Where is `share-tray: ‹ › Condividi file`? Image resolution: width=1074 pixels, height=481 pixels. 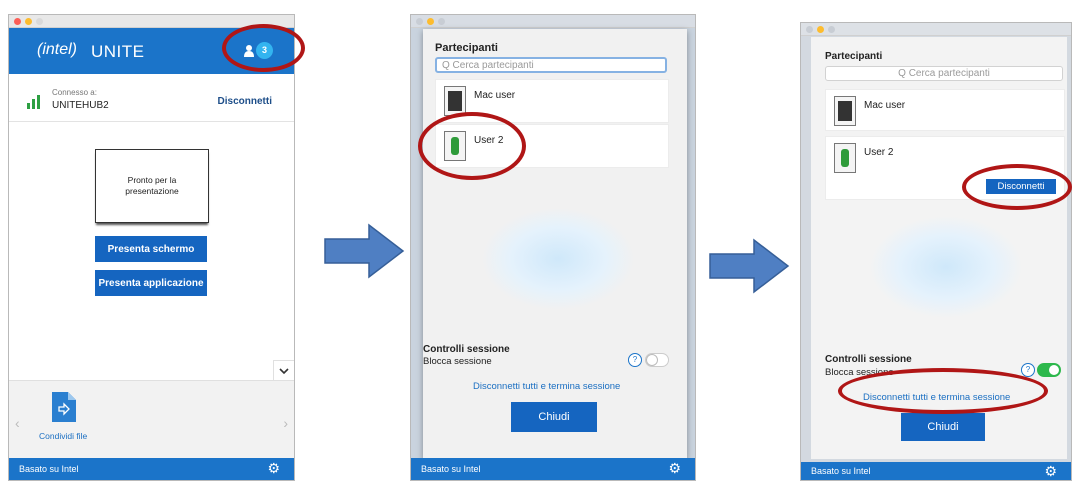
share-tray: ‹ › Condividi file is located at coordinates (151, 419).